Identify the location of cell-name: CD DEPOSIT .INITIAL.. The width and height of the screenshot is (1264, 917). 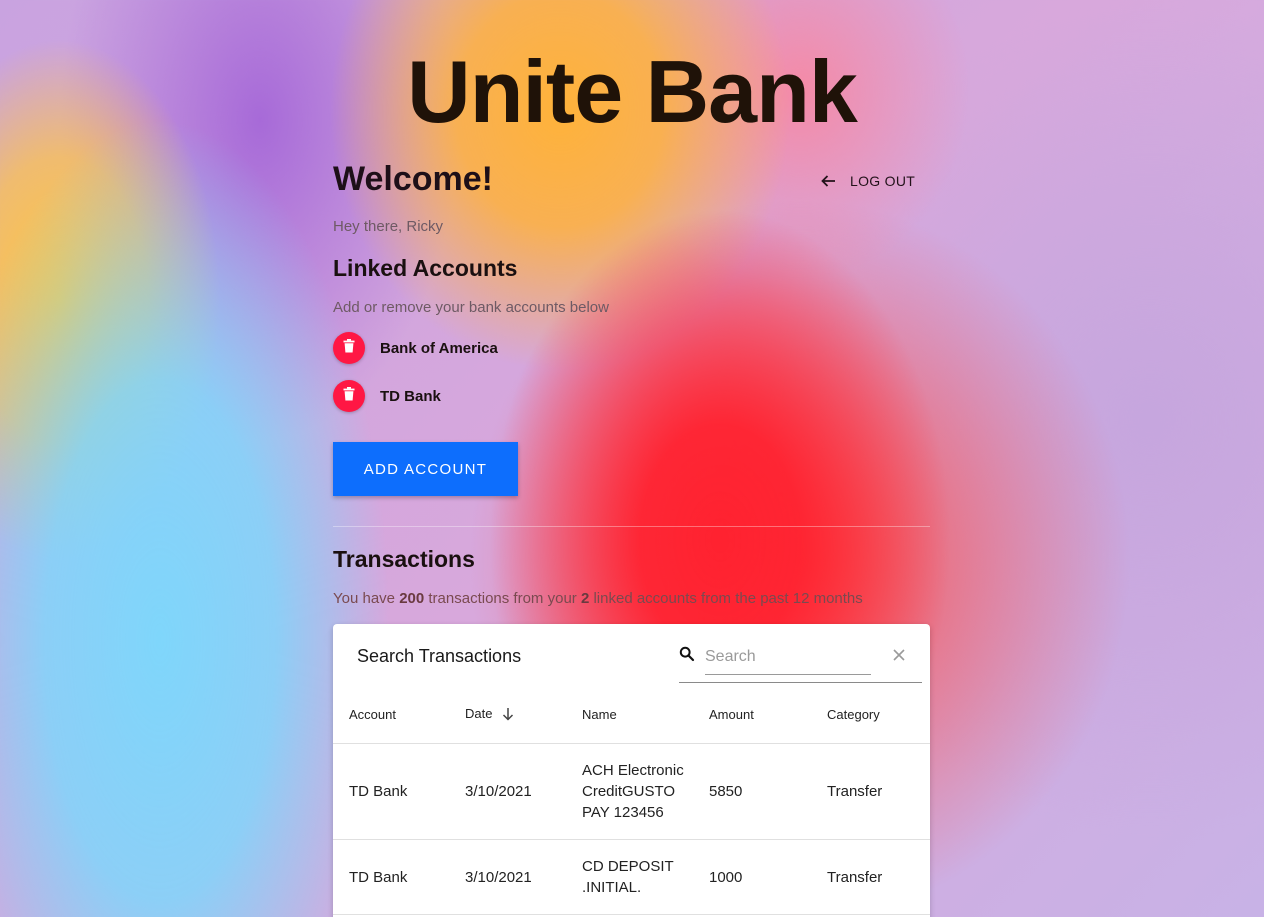
(629, 877).